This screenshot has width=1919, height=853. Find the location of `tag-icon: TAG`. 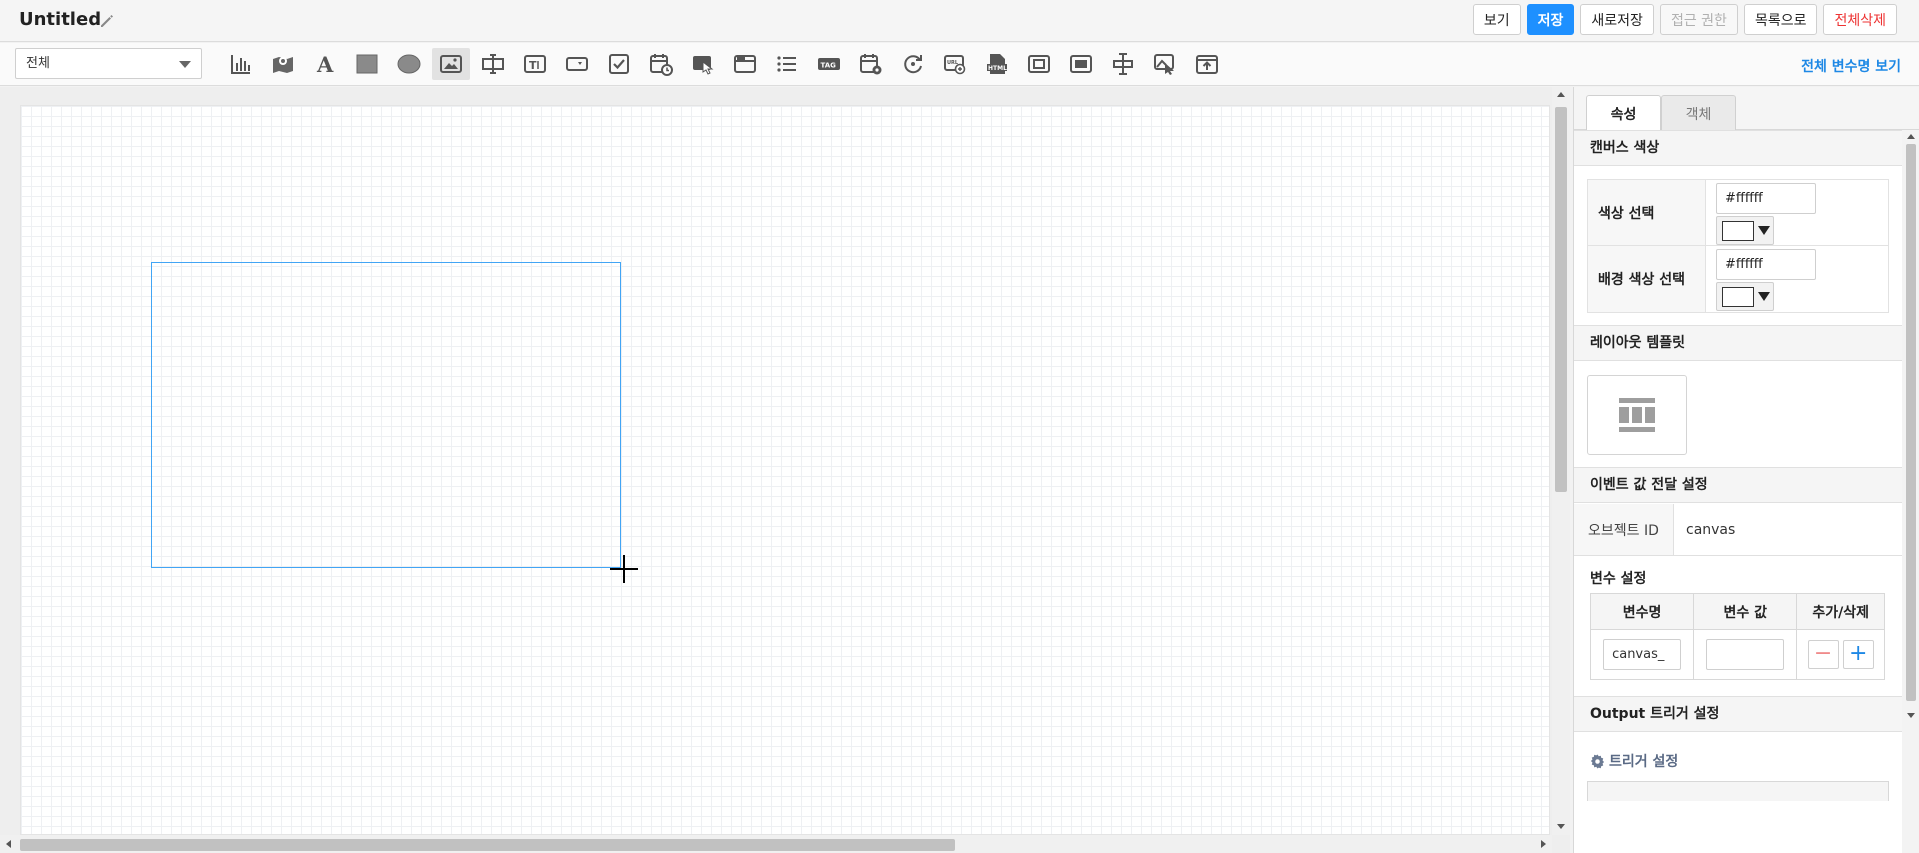

tag-icon: TAG is located at coordinates (829, 64).